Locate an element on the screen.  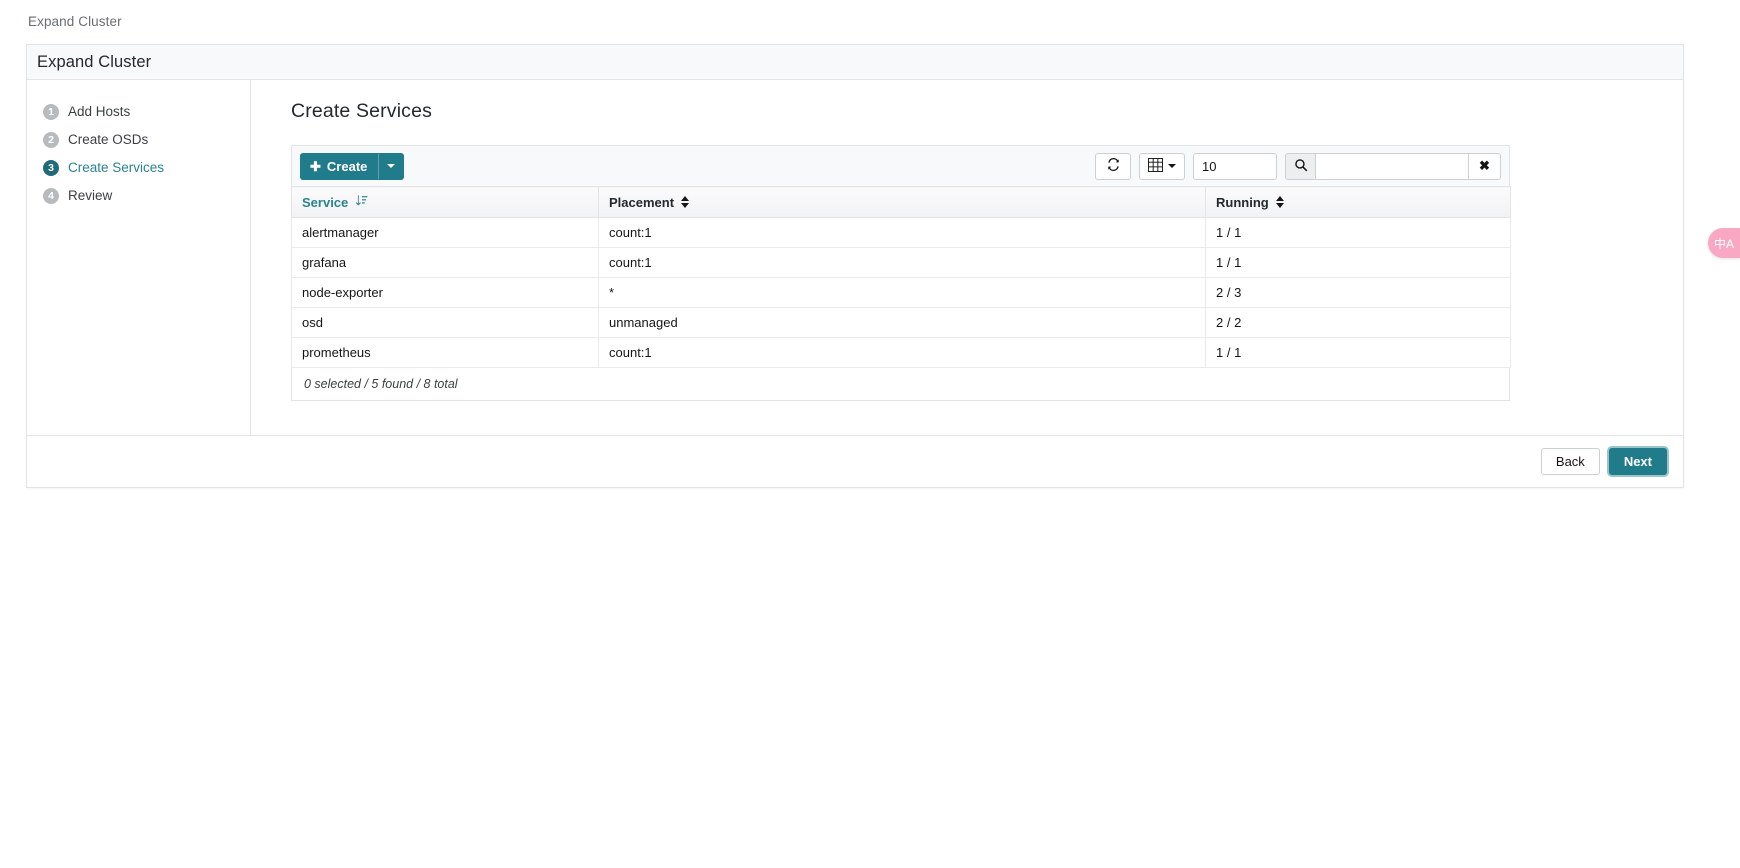
table-status-footer: 0 selected / 5 found / 8 total is located at coordinates (900, 384).